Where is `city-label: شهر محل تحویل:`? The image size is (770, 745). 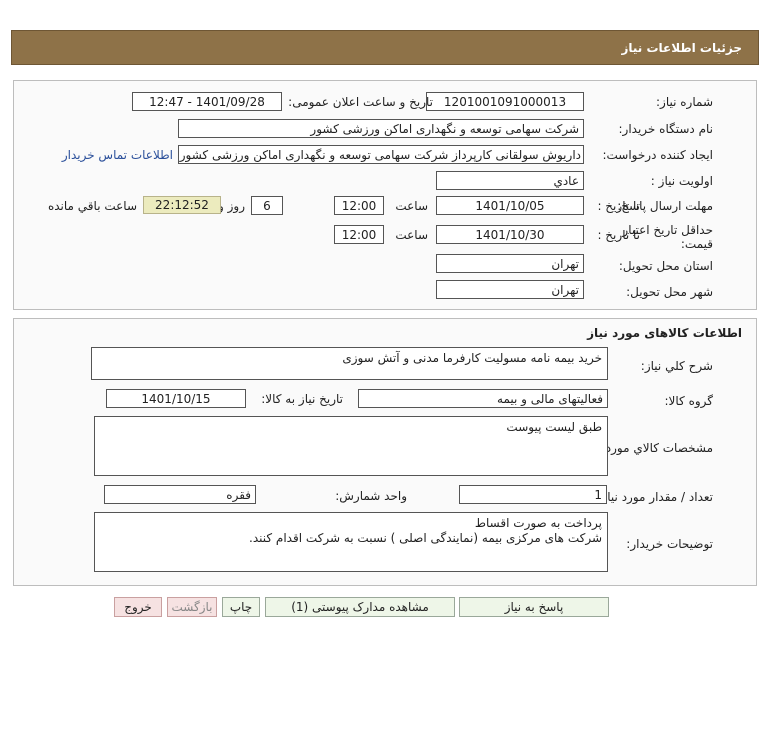 city-label: شهر محل تحویل: is located at coordinates (669, 292).